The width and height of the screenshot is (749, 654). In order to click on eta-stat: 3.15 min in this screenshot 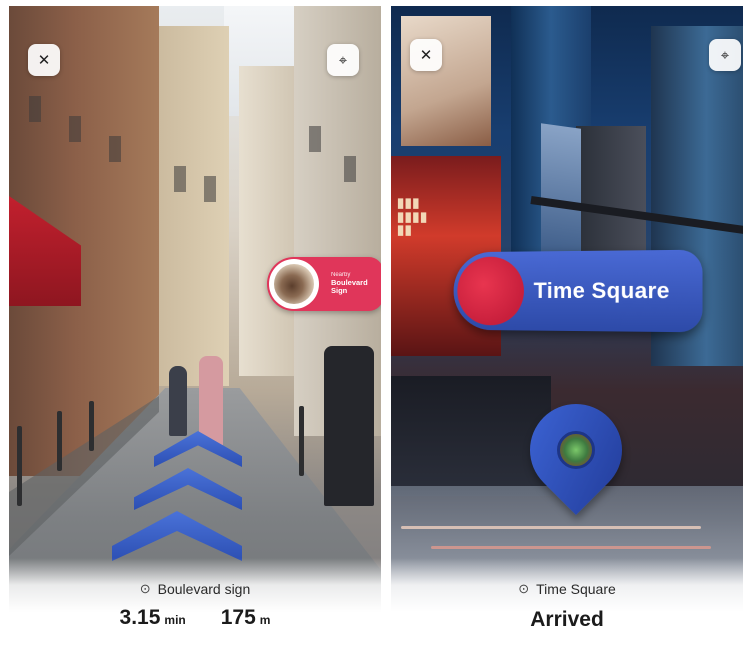, I will do `click(153, 618)`.